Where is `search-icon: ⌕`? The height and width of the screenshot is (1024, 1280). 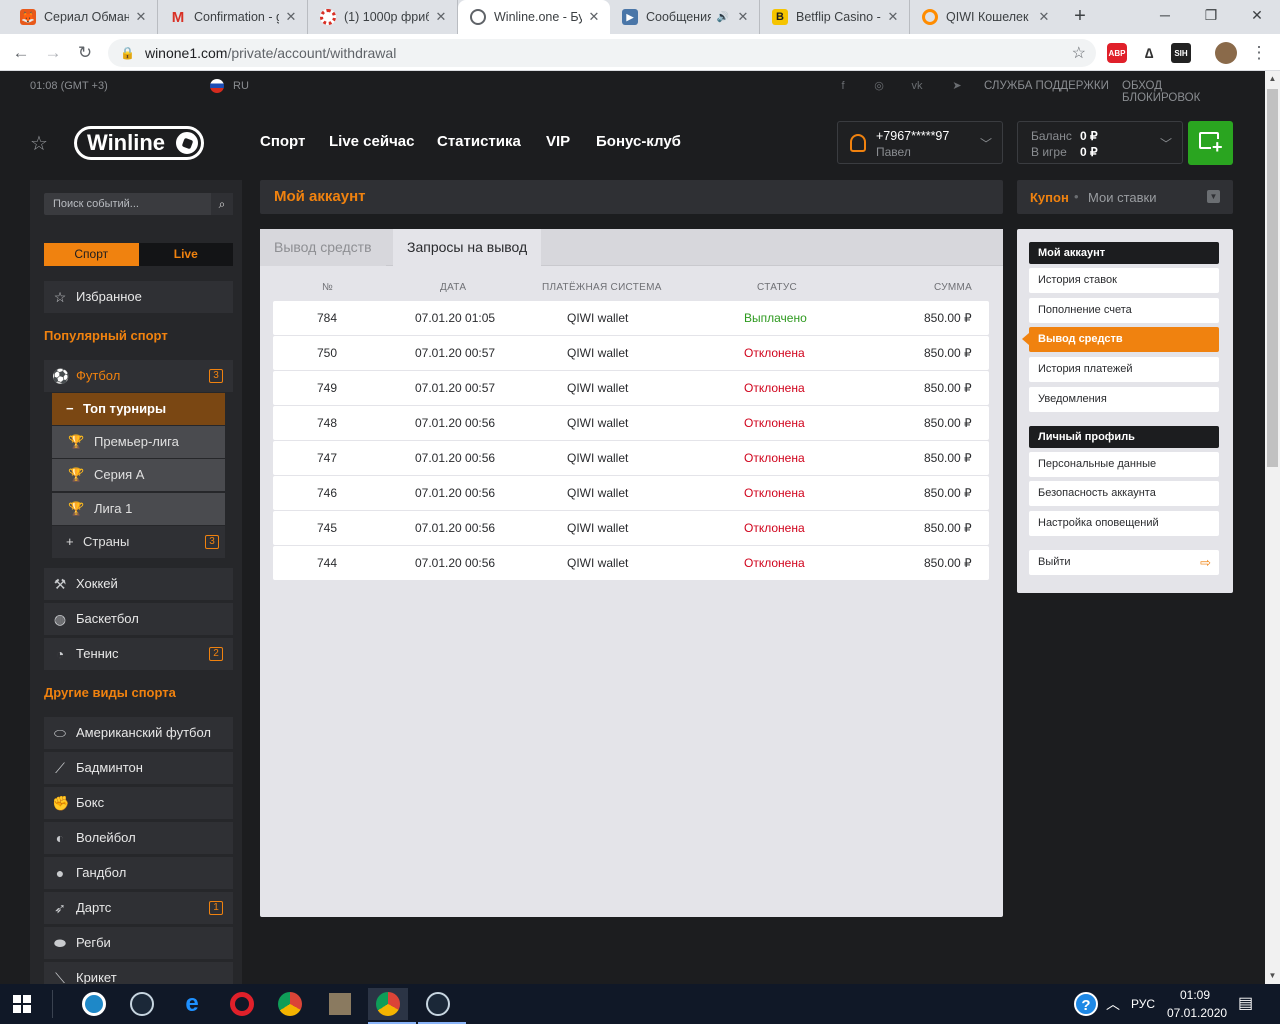 search-icon: ⌕ is located at coordinates (222, 204).